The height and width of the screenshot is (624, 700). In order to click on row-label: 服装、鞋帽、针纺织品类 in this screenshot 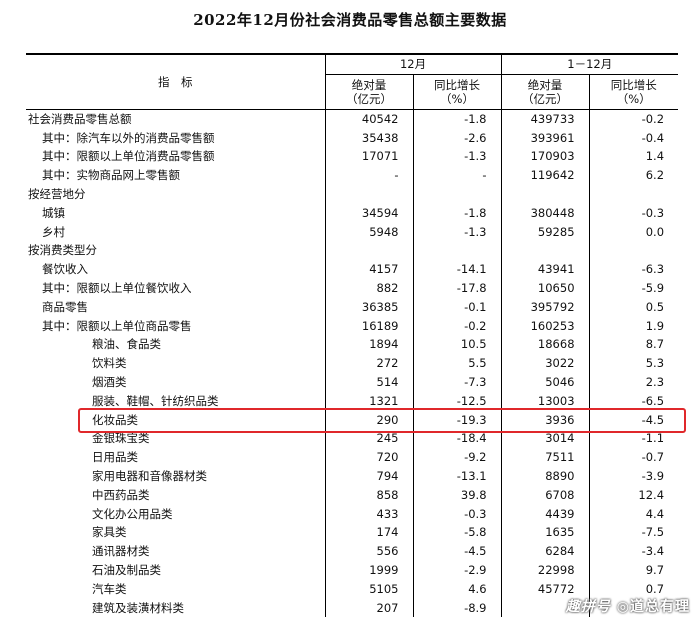, I will do `click(155, 400)`.